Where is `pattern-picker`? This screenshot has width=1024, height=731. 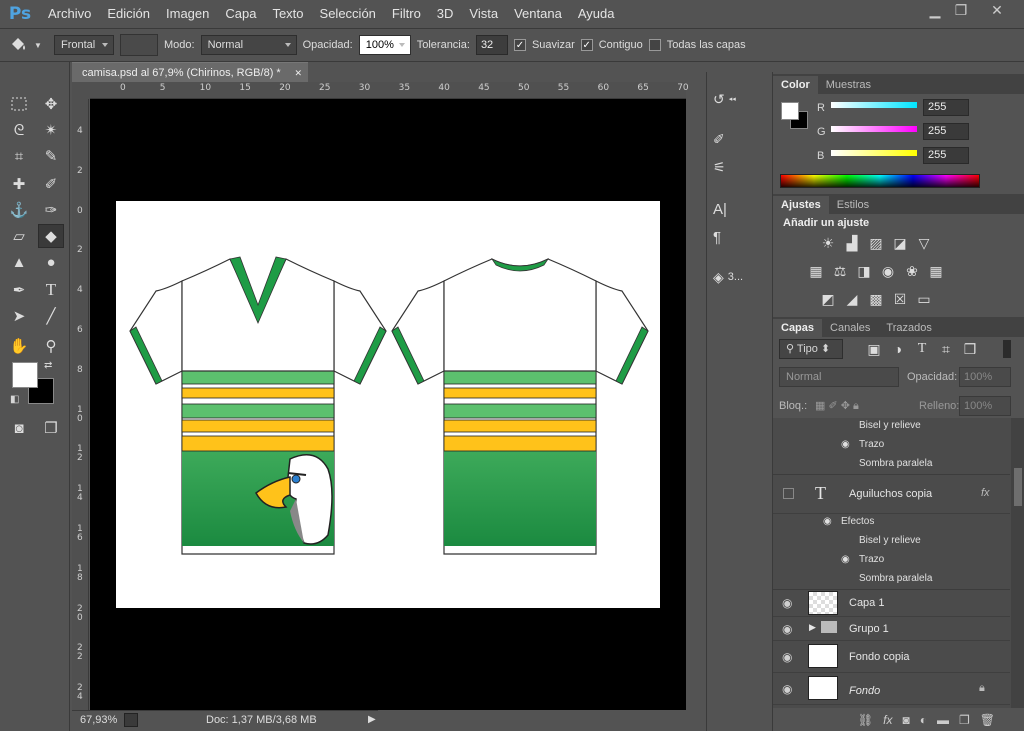 pattern-picker is located at coordinates (139, 45).